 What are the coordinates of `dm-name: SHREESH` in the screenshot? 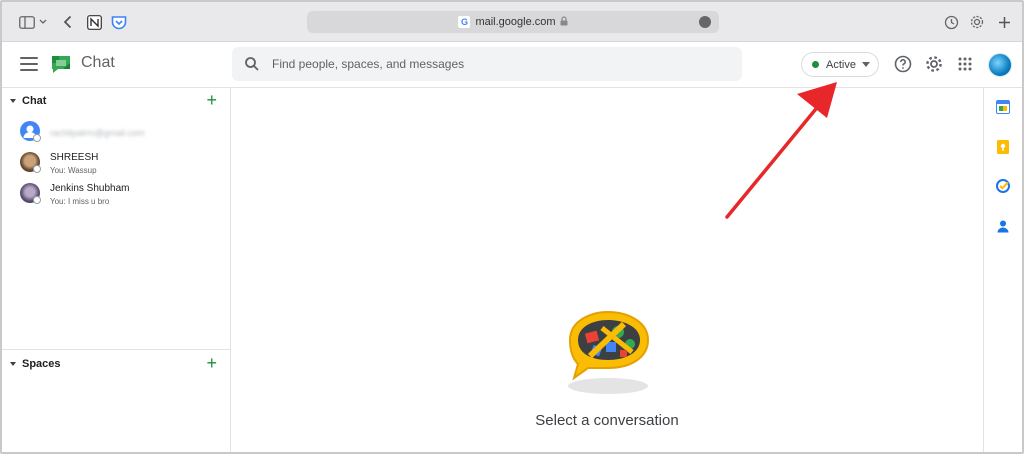 It's located at (74, 157).